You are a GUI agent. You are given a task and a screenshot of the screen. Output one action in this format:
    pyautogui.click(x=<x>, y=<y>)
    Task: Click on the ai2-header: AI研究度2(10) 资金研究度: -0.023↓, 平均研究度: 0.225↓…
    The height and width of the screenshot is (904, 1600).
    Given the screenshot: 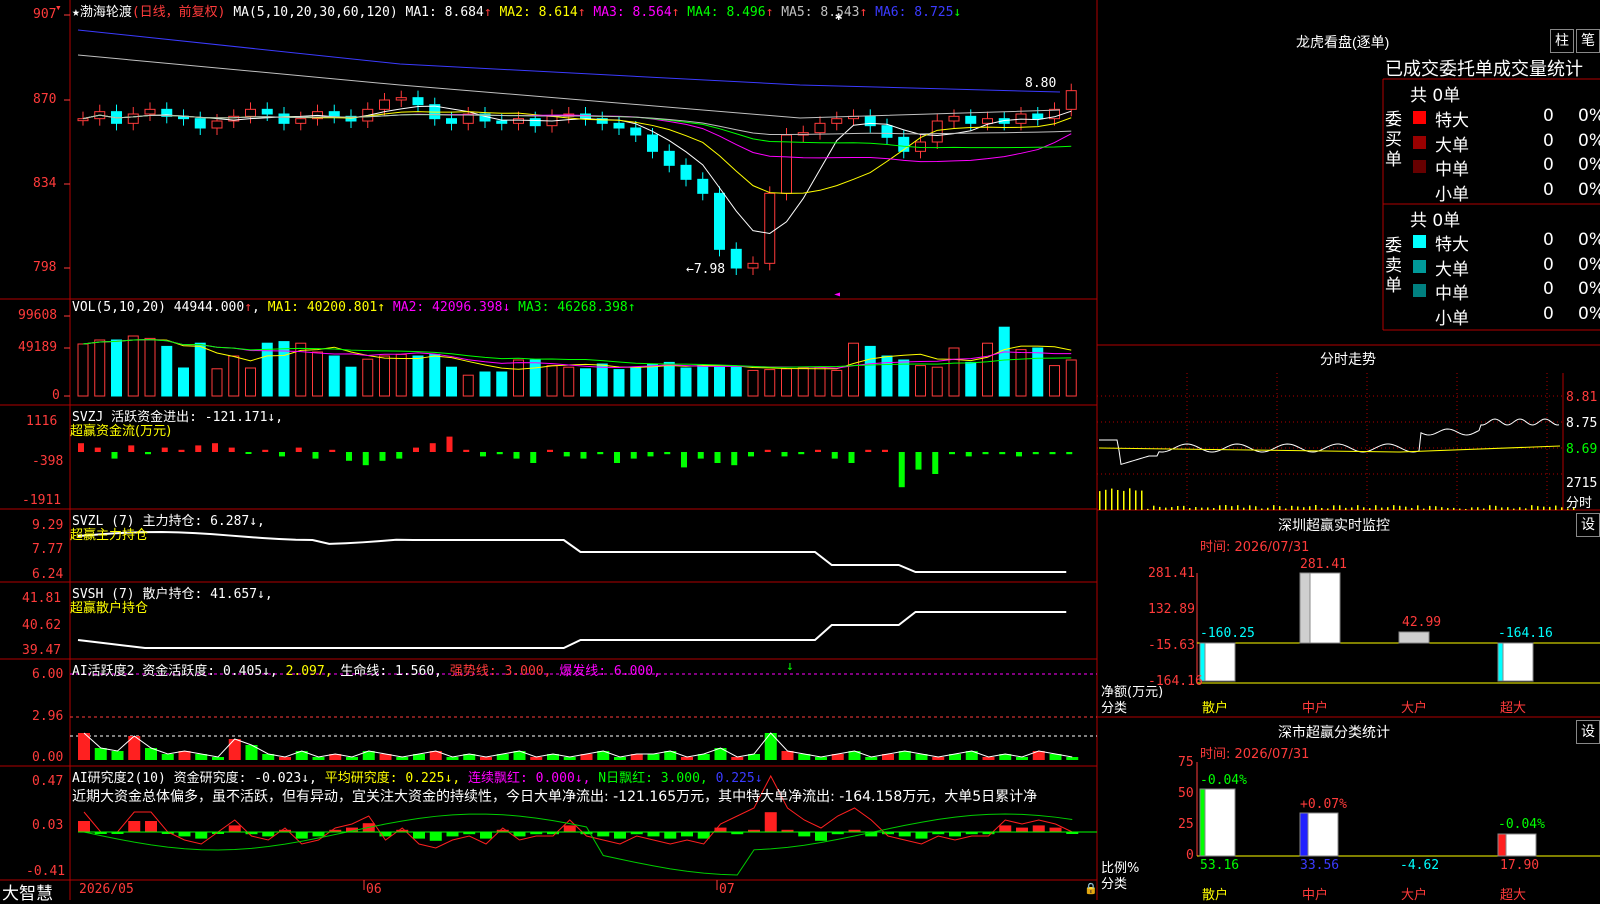 What is the action you would take?
    pyautogui.click(x=417, y=776)
    